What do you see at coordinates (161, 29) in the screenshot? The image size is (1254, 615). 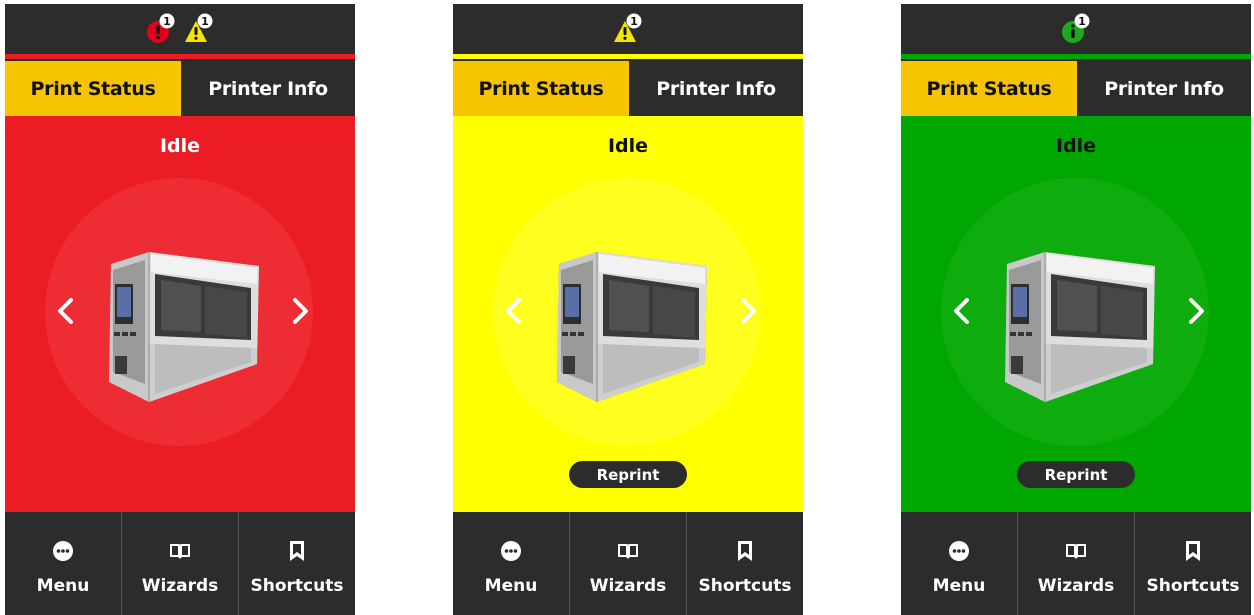 I see `error-icon` at bounding box center [161, 29].